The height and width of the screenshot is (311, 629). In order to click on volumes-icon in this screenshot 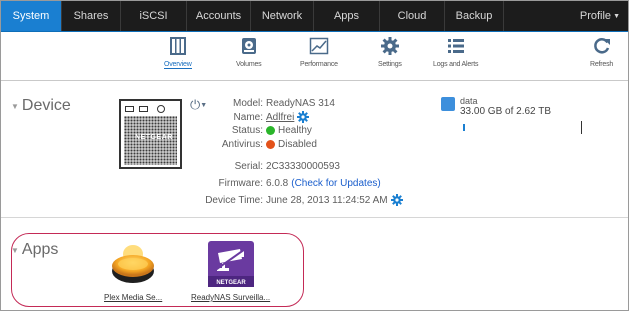, I will do `click(248, 46)`.